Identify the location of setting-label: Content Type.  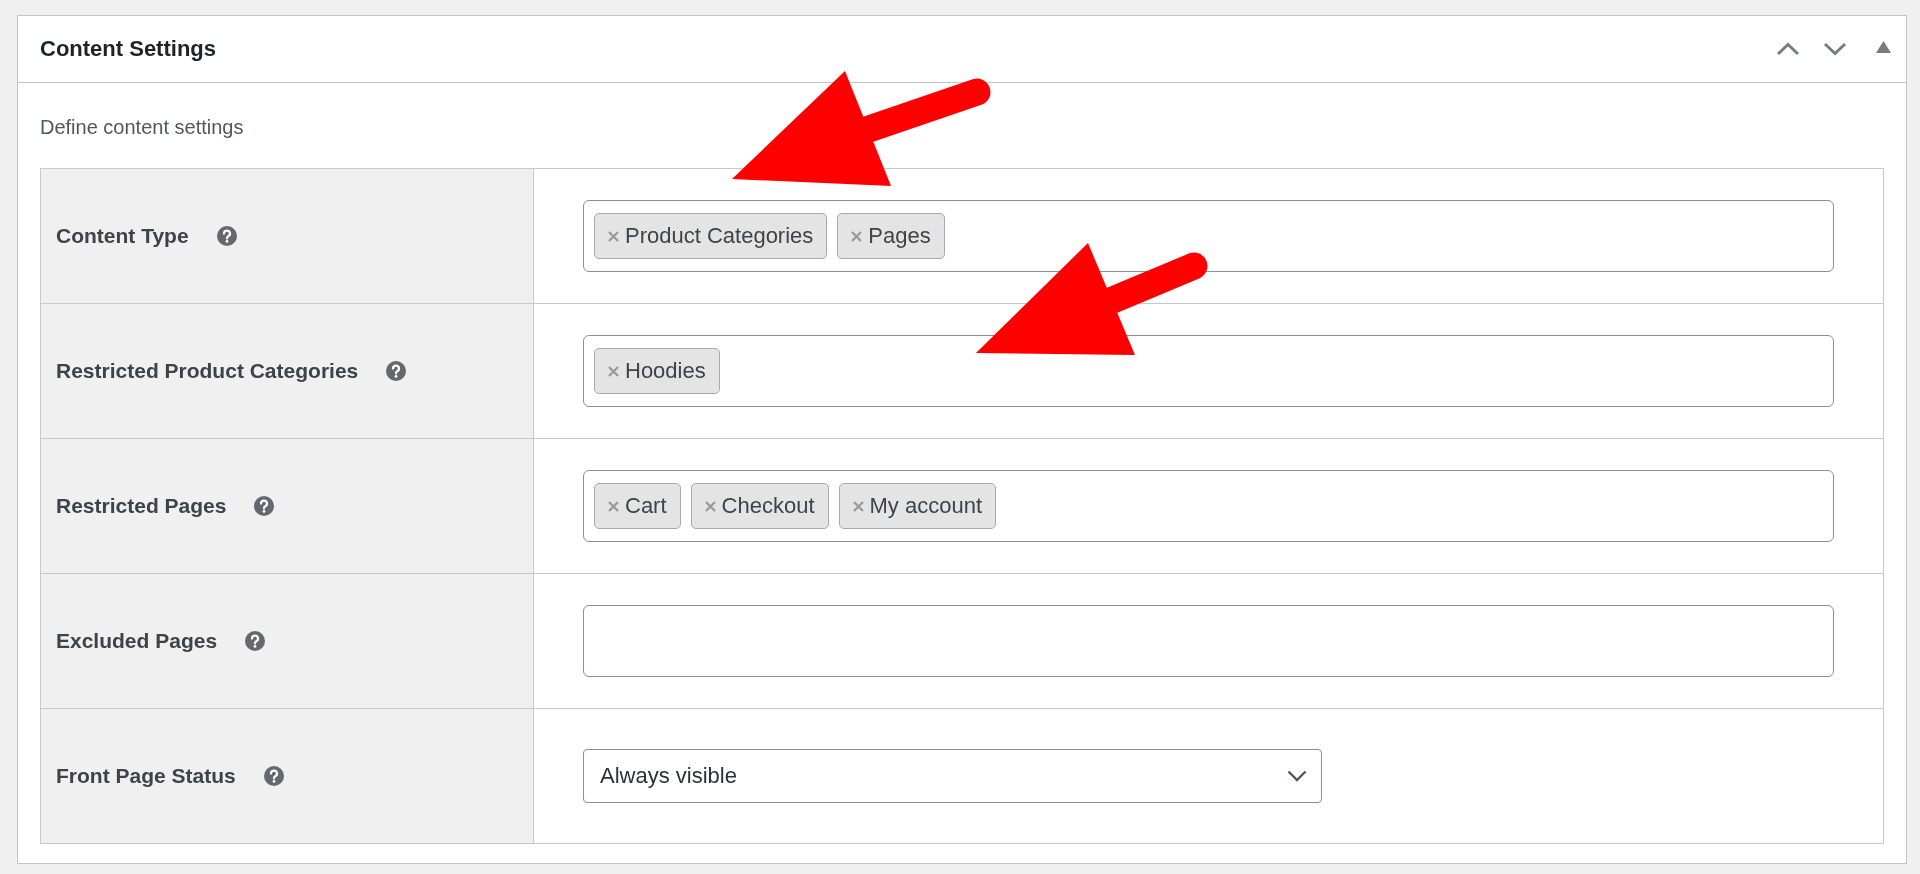
(122, 236).